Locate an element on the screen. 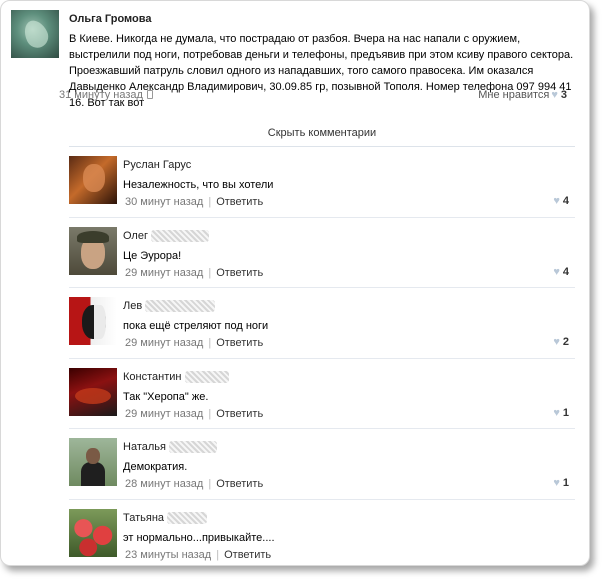  post-like-label: Мне нравится is located at coordinates (514, 95).